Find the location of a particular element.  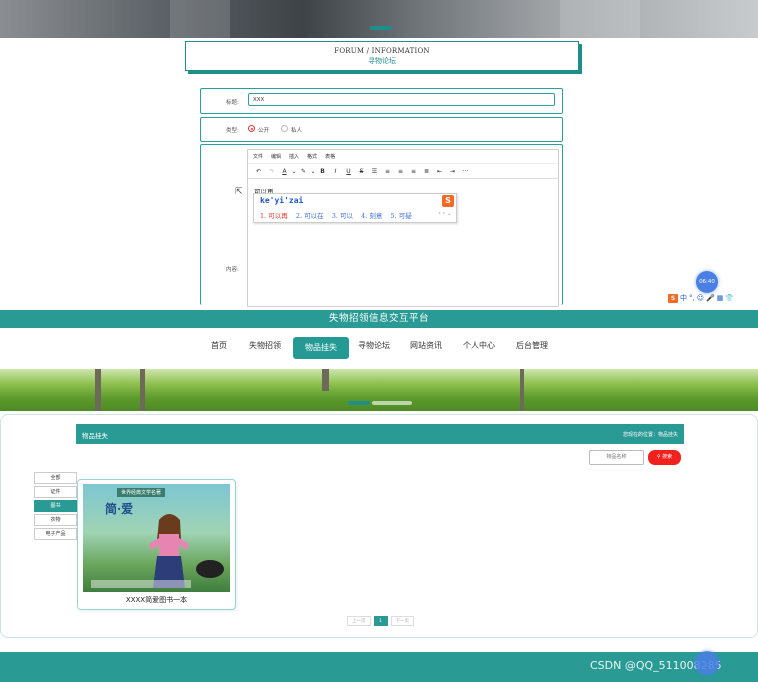

category-all: 全部 is located at coordinates (55, 478).